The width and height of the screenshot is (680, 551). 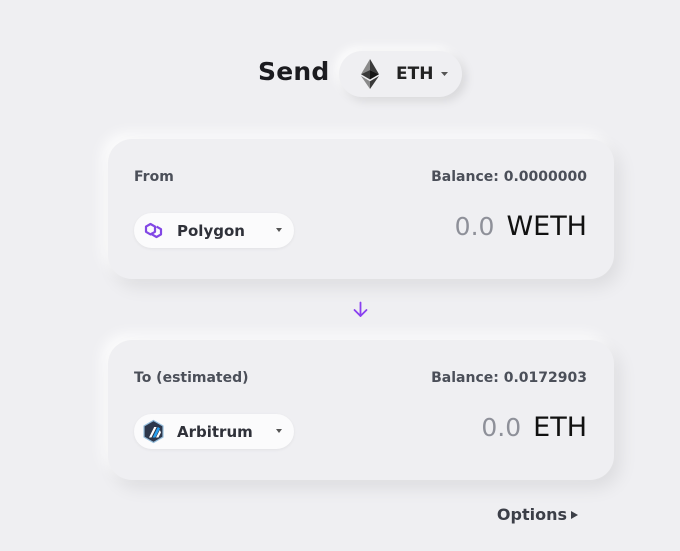 What do you see at coordinates (211, 230) in the screenshot?
I see `from-chain-name: Polygon` at bounding box center [211, 230].